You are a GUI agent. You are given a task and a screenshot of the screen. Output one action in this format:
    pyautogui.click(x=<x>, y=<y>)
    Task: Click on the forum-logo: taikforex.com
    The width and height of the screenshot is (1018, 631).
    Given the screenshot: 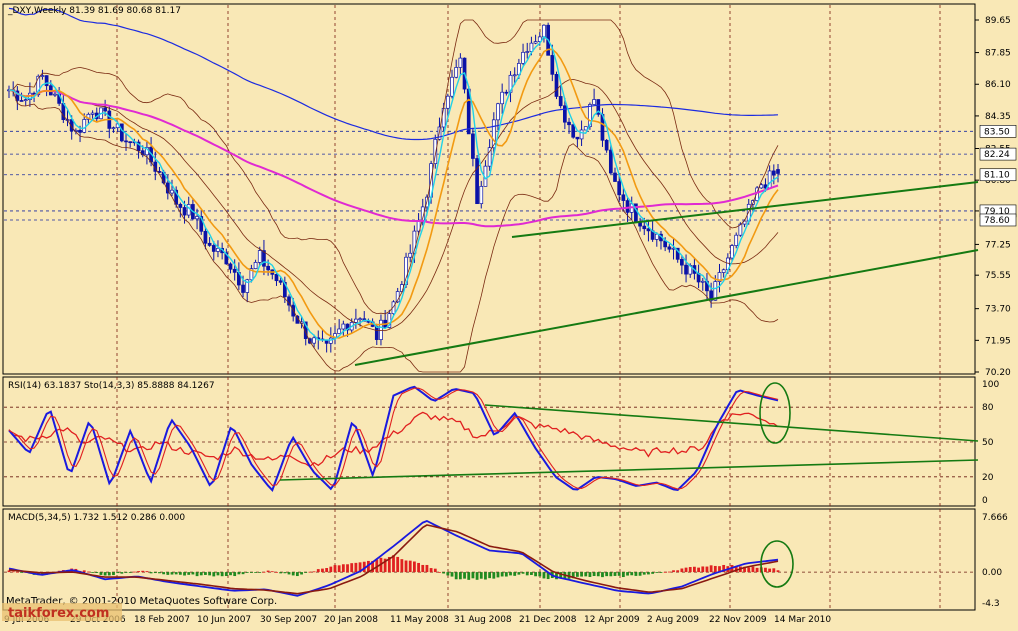 What is the action you would take?
    pyautogui.click(x=62, y=612)
    